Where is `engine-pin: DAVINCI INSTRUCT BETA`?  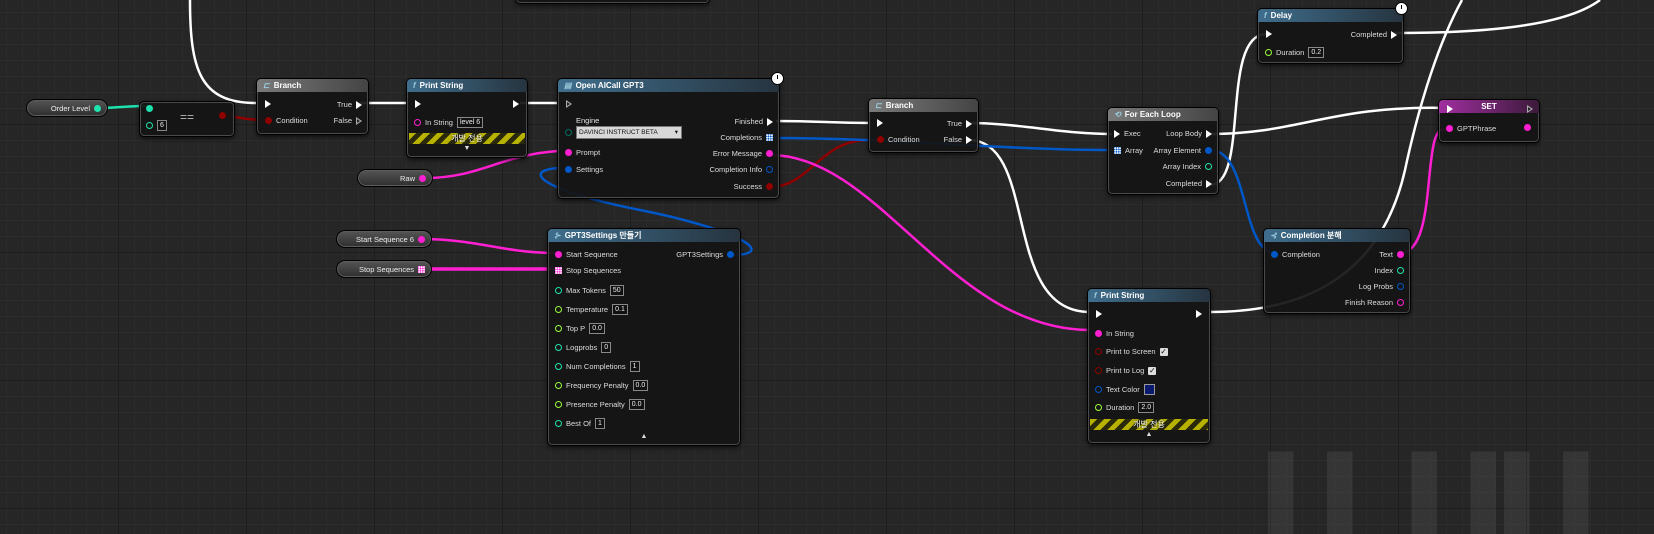
engine-pin: DAVINCI INSTRUCT BETA is located at coordinates (623, 132).